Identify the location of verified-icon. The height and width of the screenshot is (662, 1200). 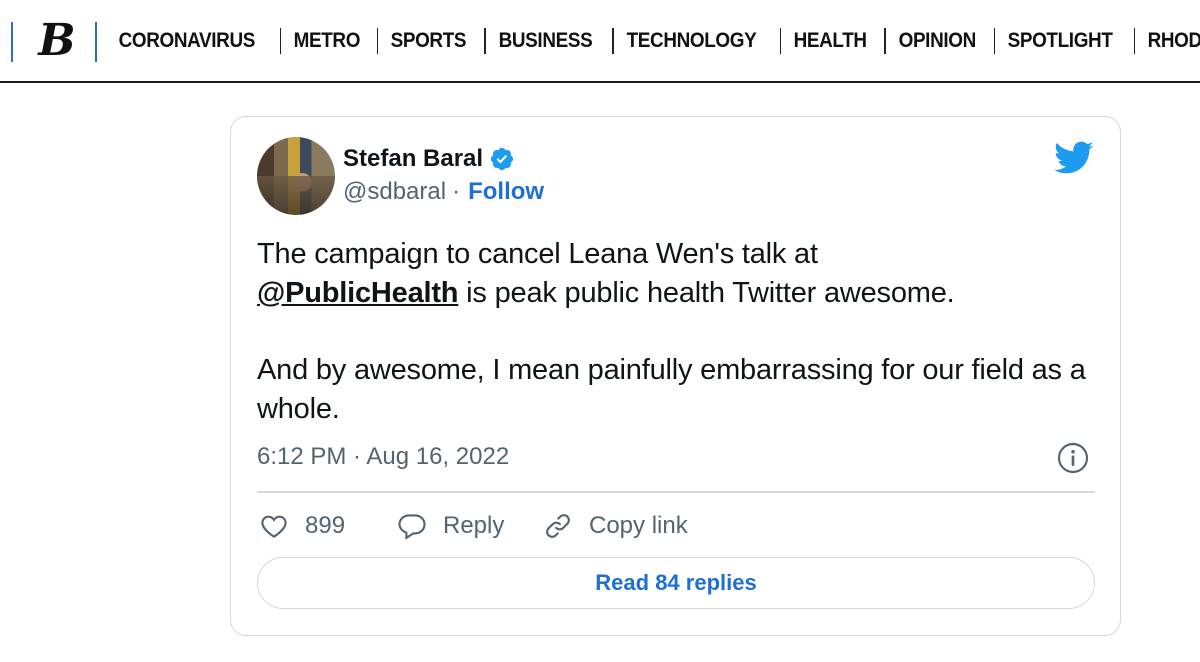
(502, 159).